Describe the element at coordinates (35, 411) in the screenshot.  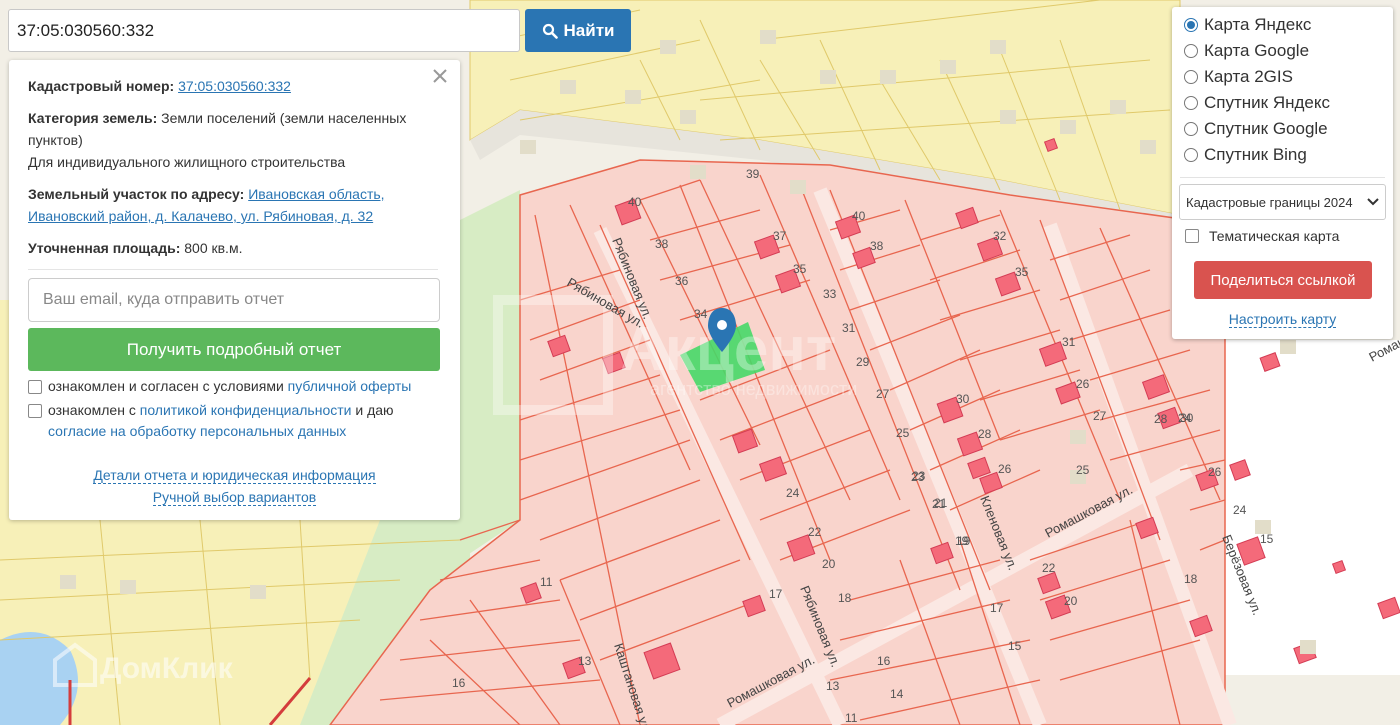
I see `privacy-checkbox` at that location.